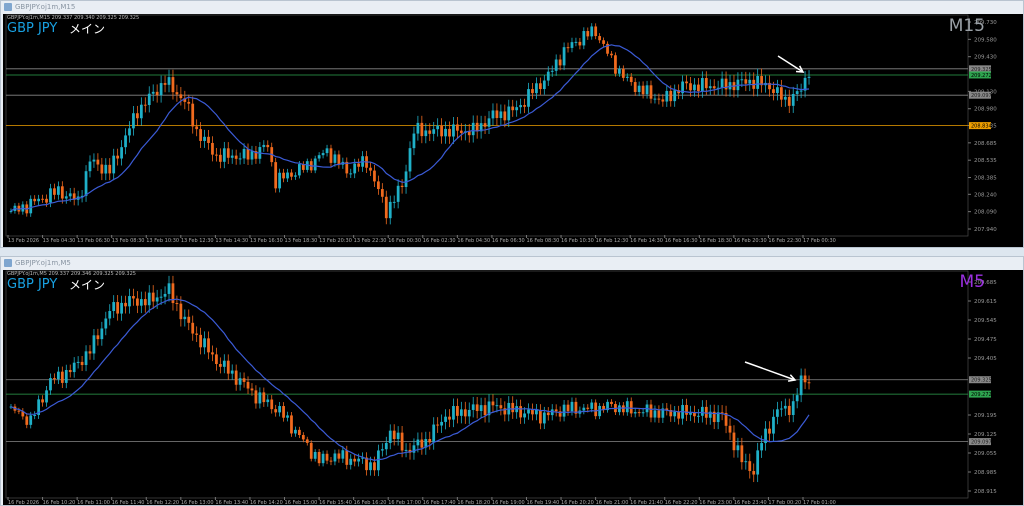  What do you see at coordinates (335, 503) in the screenshot?
I see `x-tick-label: 16 Feb 15:40` at bounding box center [335, 503].